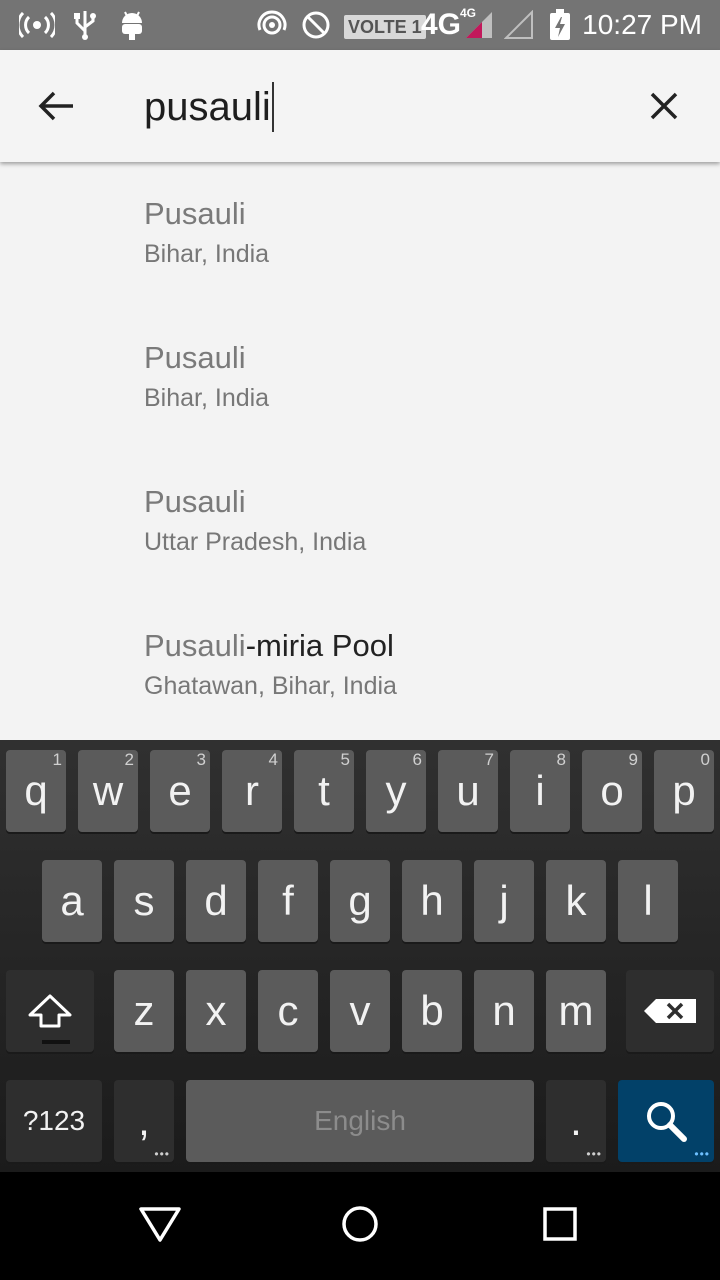 The image size is (720, 1280). What do you see at coordinates (519, 25) in the screenshot?
I see `signal-sim2-icon` at bounding box center [519, 25].